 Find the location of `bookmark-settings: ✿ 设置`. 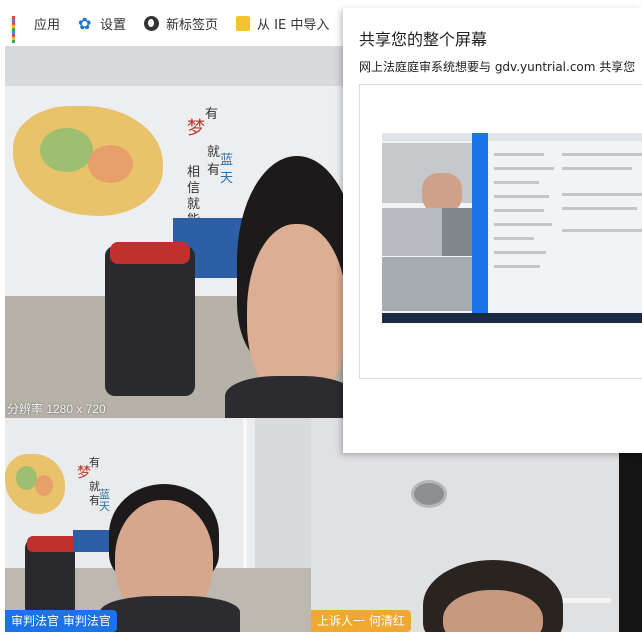

bookmark-settings: ✿ 设置 is located at coordinates (102, 23).